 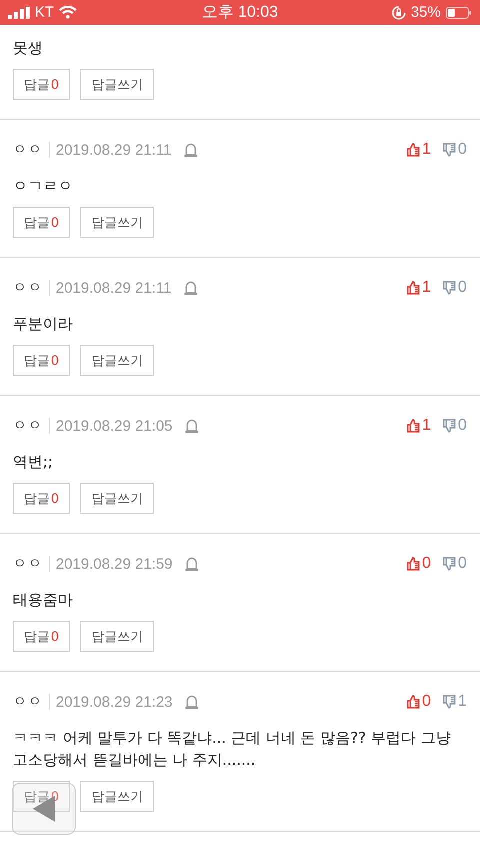 I want to click on clock-time: 오후 10:03, so click(x=240, y=13).